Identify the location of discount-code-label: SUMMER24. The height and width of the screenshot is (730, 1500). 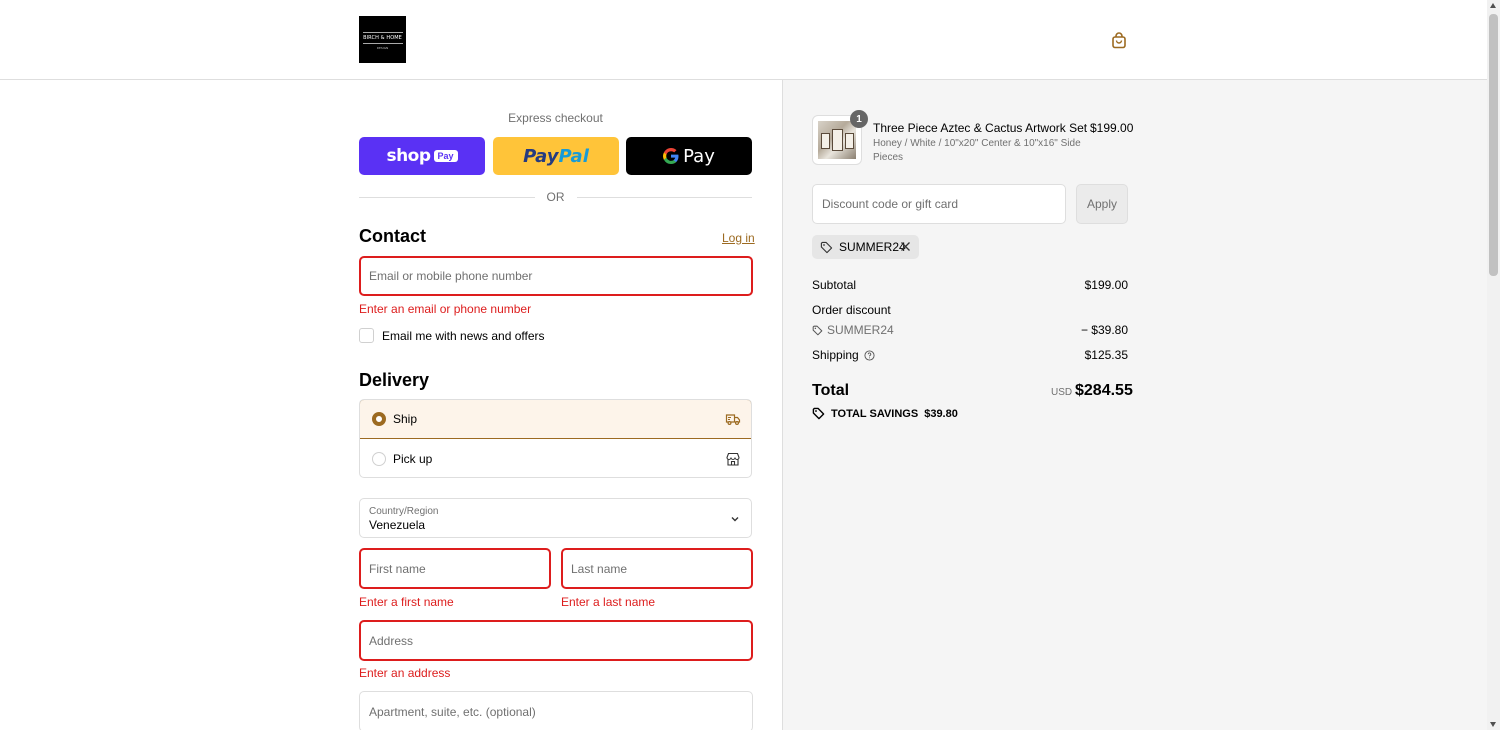
(860, 330).